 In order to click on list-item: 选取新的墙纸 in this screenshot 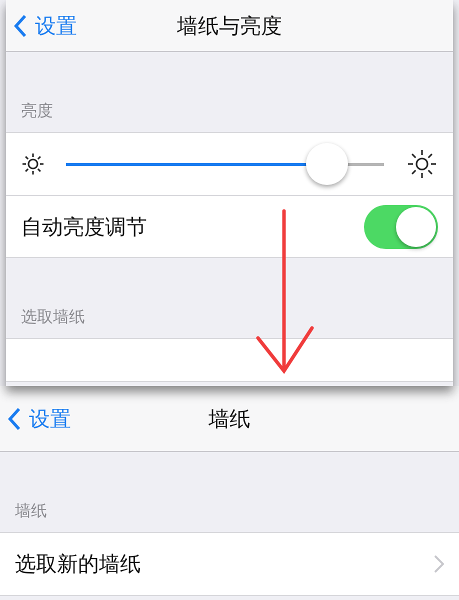, I will do `click(229, 564)`.